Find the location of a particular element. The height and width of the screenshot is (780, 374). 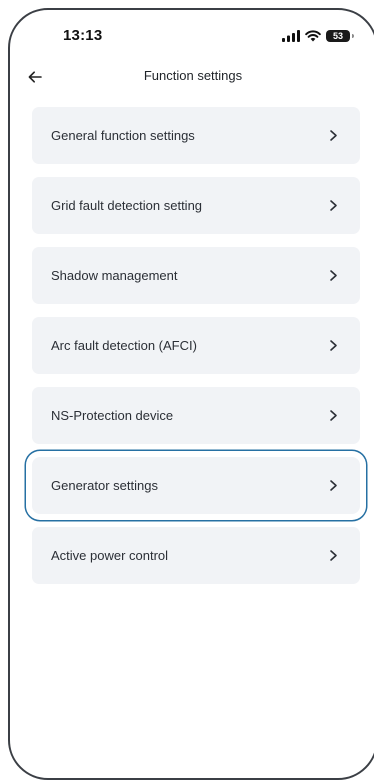

menu-item-generator-settings: Generator settings is located at coordinates (196, 485).